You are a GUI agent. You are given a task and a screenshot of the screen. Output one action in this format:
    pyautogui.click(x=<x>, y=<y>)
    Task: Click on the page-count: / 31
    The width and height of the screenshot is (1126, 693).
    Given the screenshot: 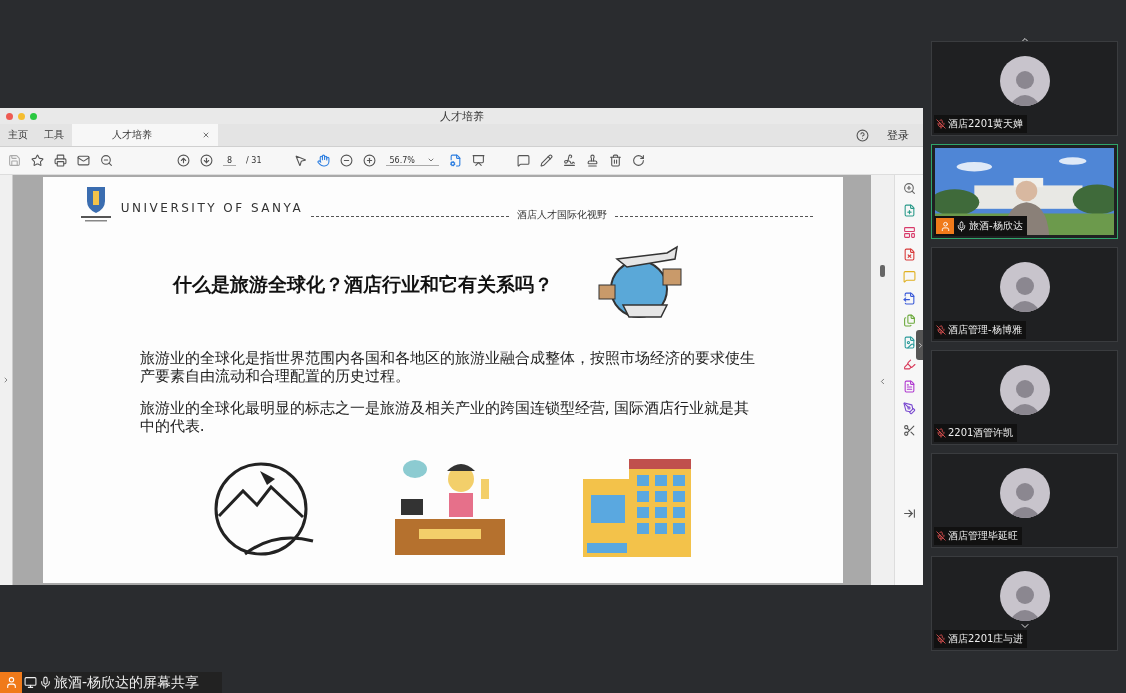 What is the action you would take?
    pyautogui.click(x=254, y=160)
    